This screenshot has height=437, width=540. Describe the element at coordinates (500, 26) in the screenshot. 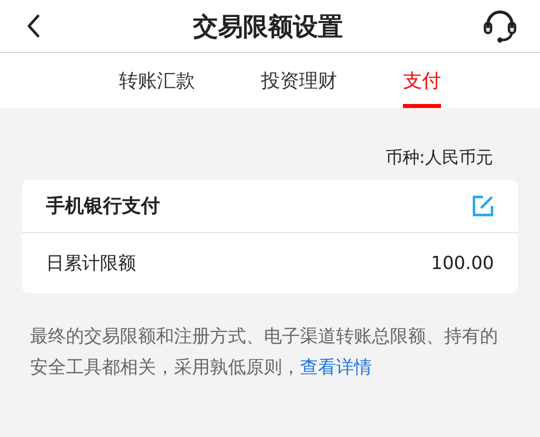

I see `headset-icon` at that location.